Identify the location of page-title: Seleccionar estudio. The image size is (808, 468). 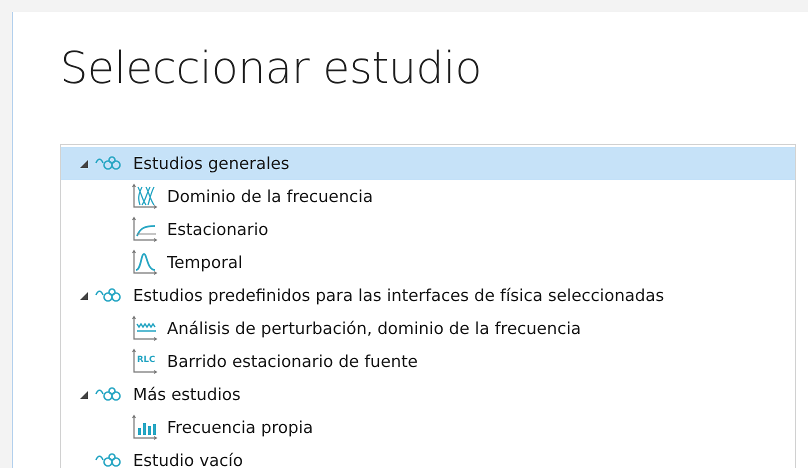
(271, 69).